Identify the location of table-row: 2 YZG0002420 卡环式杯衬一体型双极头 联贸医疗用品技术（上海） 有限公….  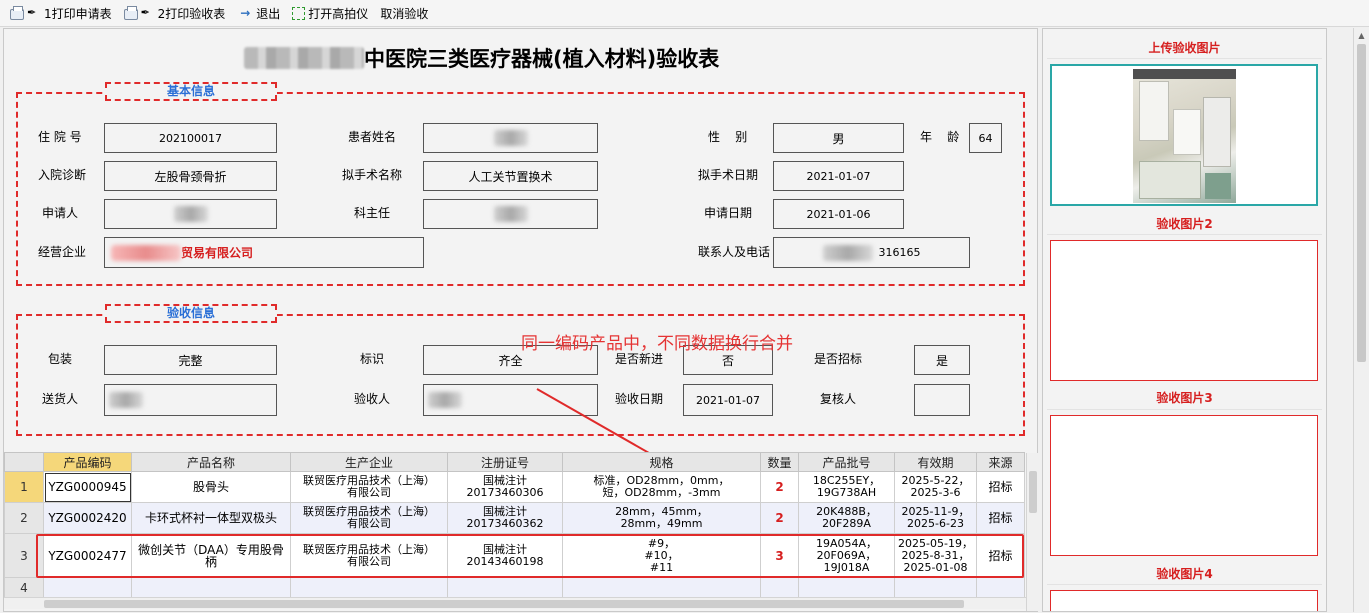
(514, 518).